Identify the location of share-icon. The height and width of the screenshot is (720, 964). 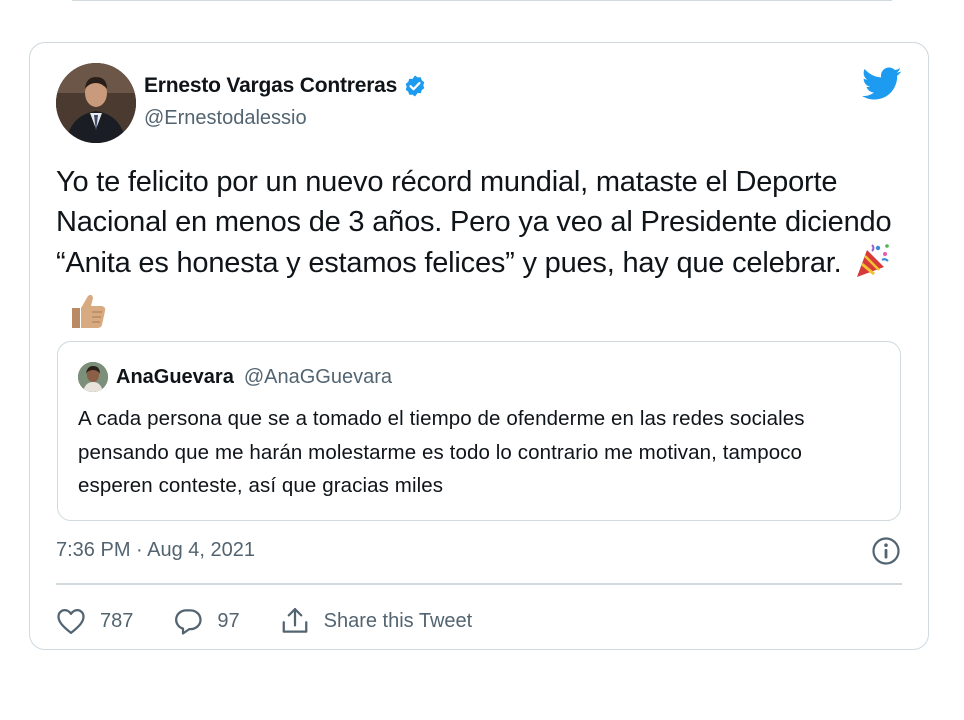
(295, 621).